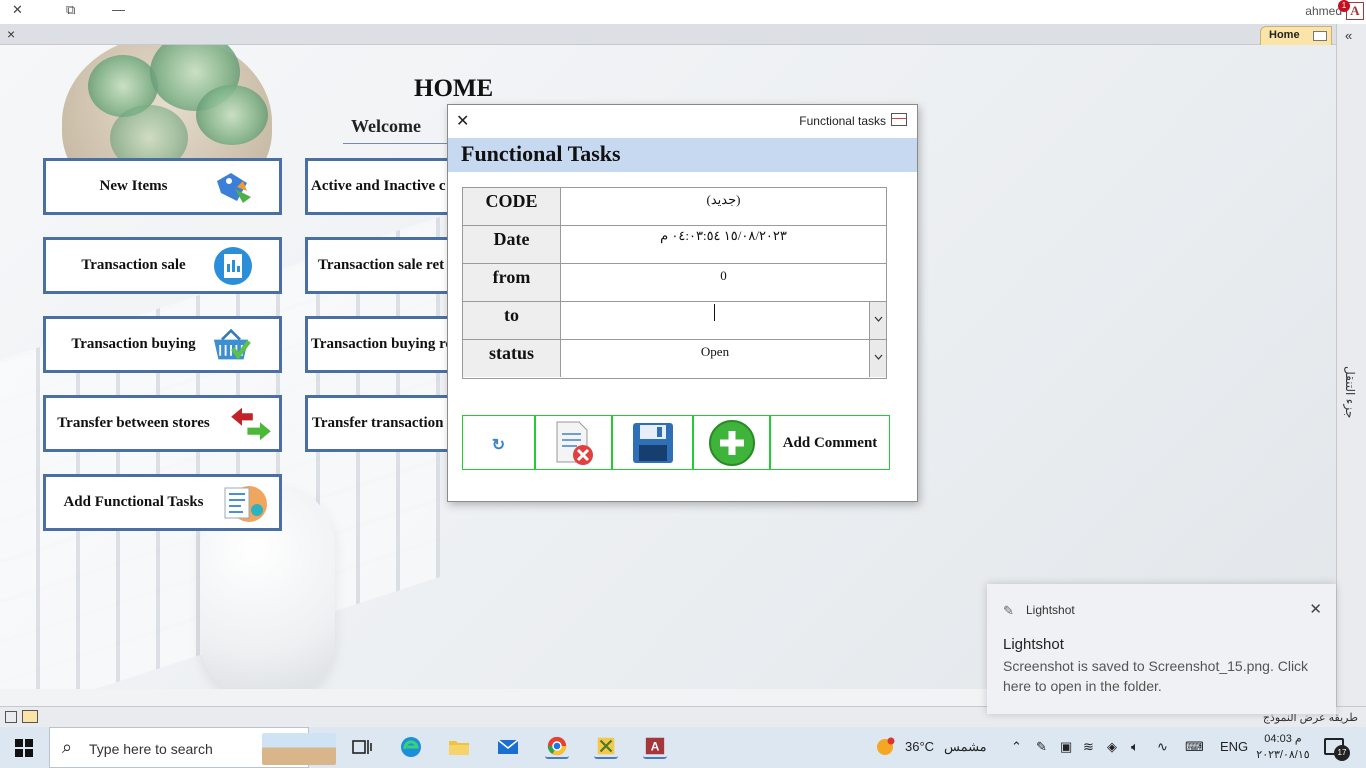 The height and width of the screenshot is (768, 1366). I want to click on weather-sun-icon, so click(885, 747).